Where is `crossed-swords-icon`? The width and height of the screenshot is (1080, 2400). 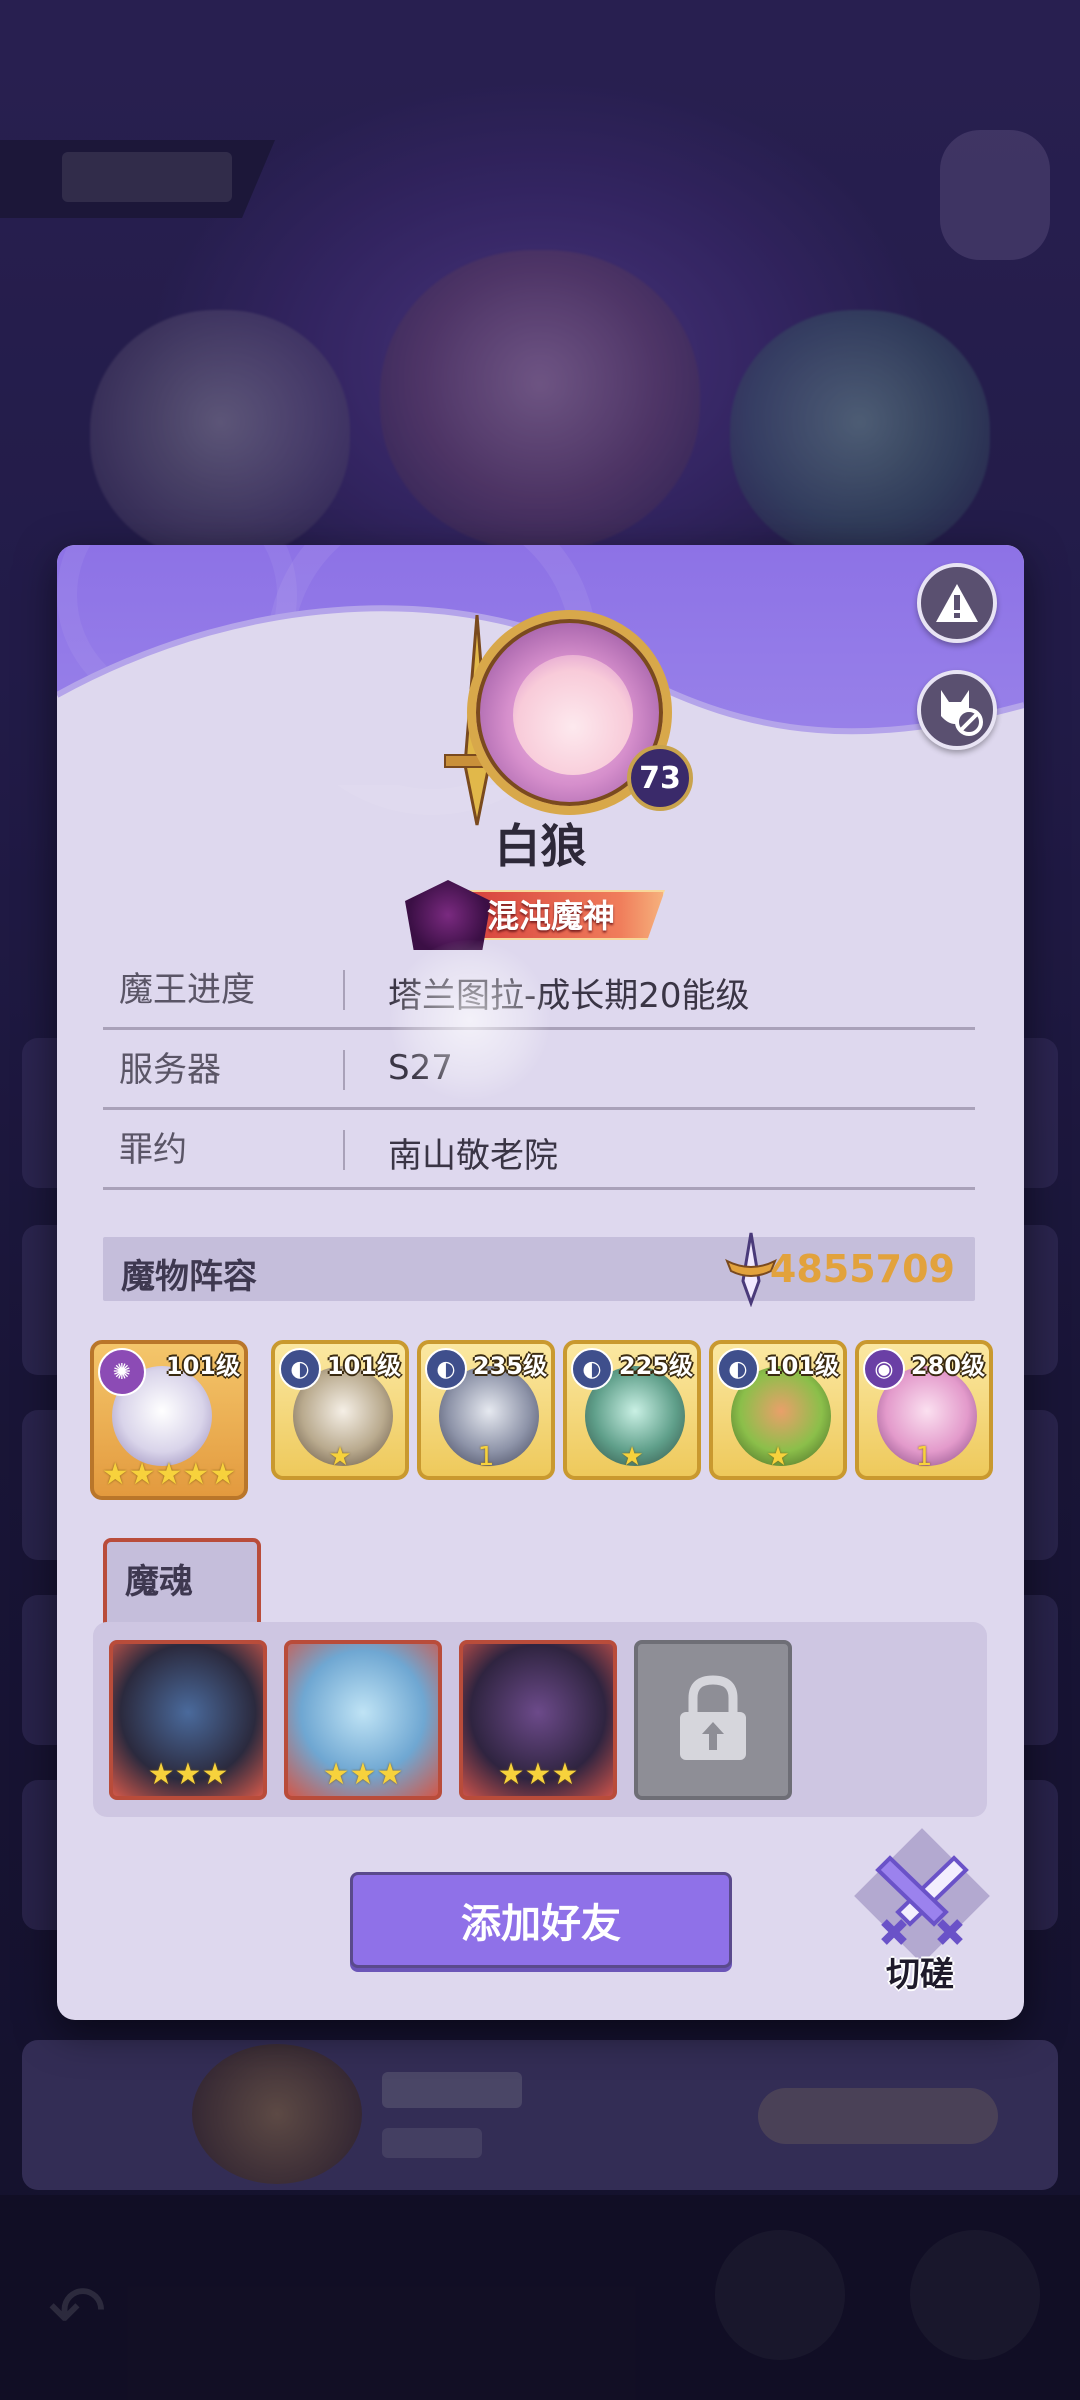 crossed-swords-icon is located at coordinates (922, 1900).